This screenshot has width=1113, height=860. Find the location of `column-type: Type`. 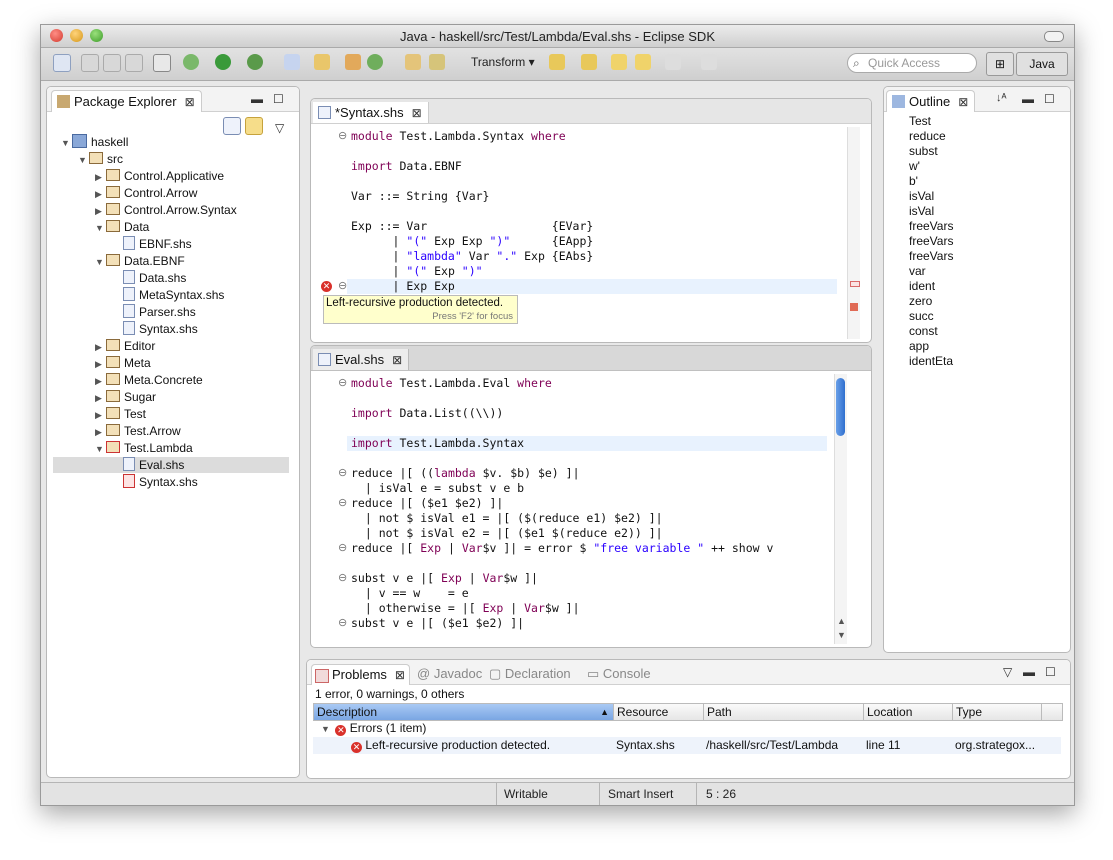

column-type: Type is located at coordinates (997, 712).